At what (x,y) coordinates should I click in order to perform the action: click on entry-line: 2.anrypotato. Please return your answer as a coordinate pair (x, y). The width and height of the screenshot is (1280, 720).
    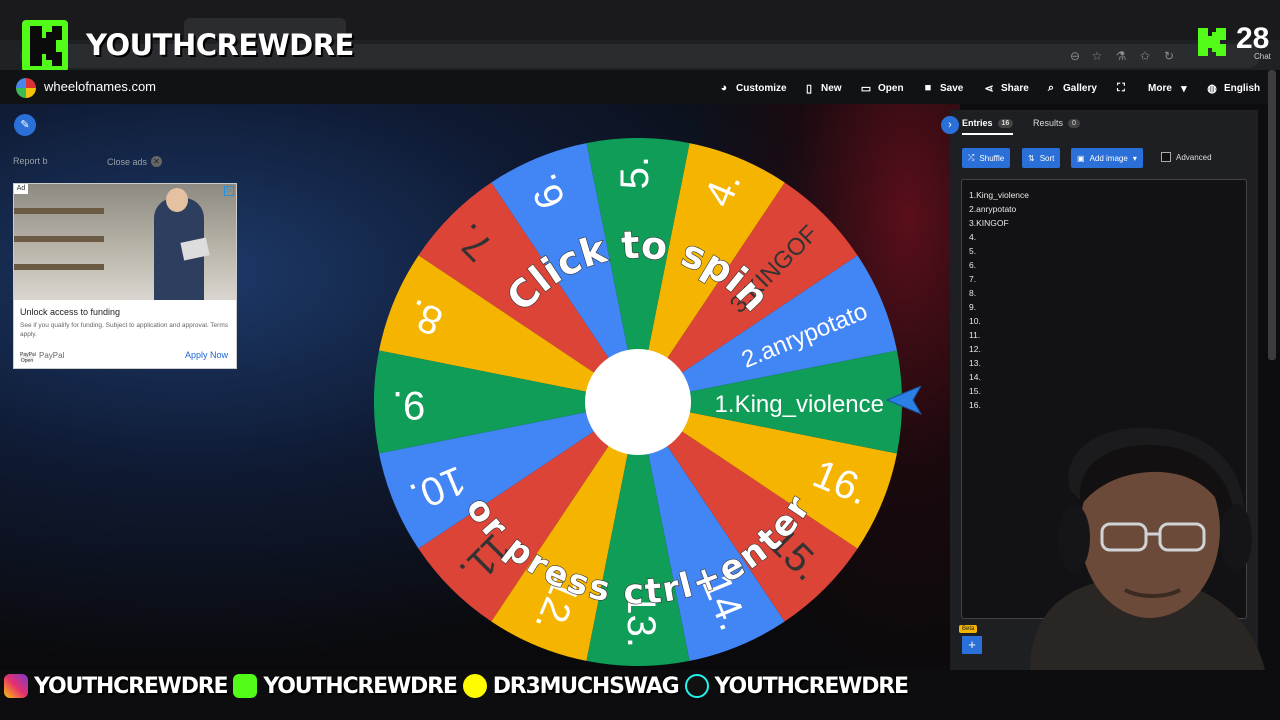
    Looking at the image, I should click on (1104, 209).